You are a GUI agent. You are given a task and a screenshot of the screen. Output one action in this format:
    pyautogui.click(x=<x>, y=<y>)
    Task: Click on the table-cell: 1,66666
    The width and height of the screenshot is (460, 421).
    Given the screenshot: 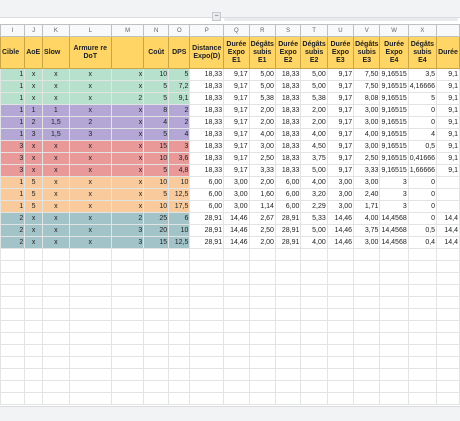 What is the action you would take?
    pyautogui.click(x=422, y=170)
    